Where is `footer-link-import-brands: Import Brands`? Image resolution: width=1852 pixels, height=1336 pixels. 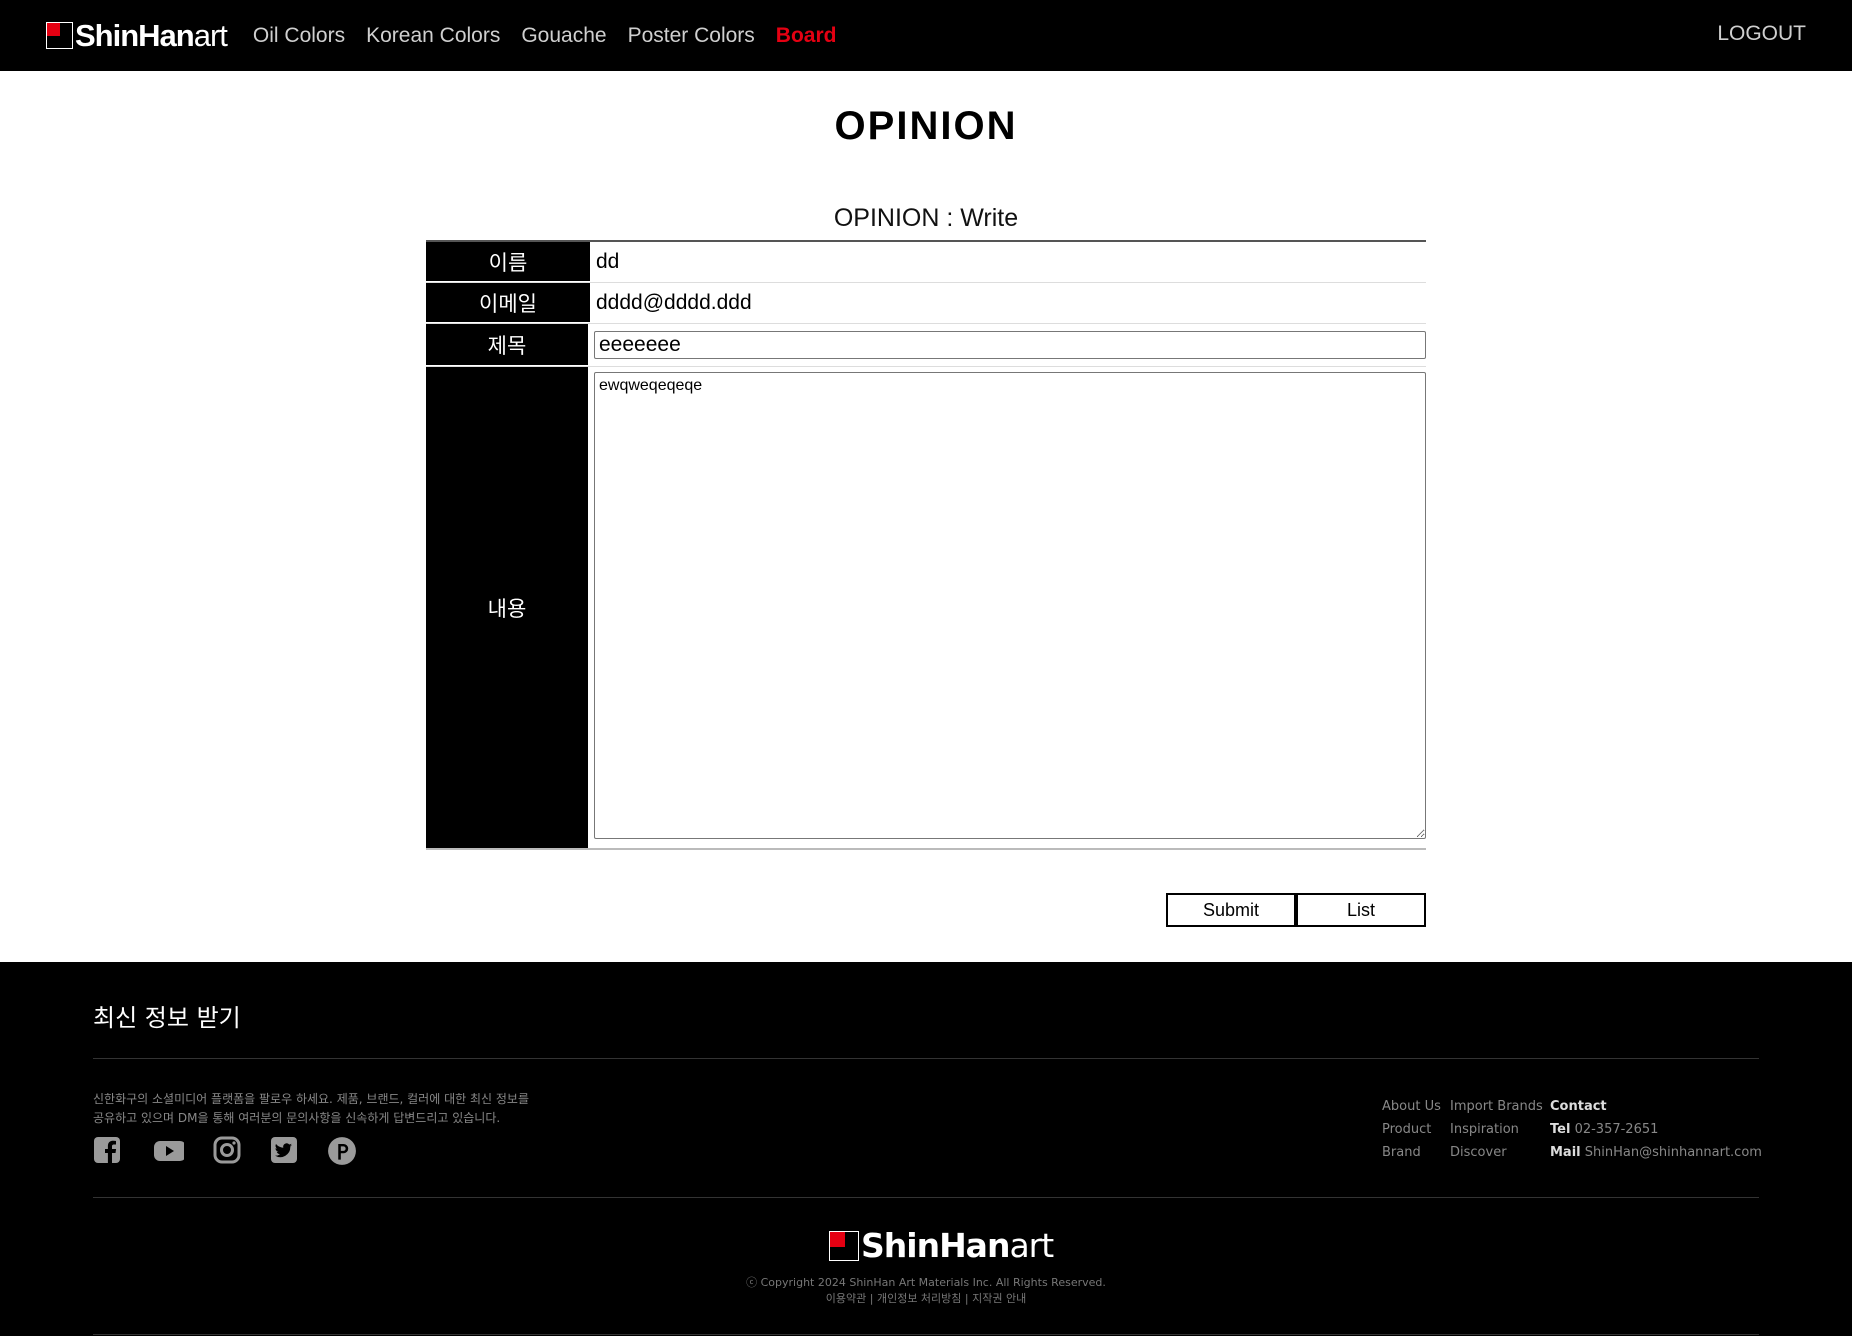
footer-link-import-brands: Import Brands is located at coordinates (1496, 1109).